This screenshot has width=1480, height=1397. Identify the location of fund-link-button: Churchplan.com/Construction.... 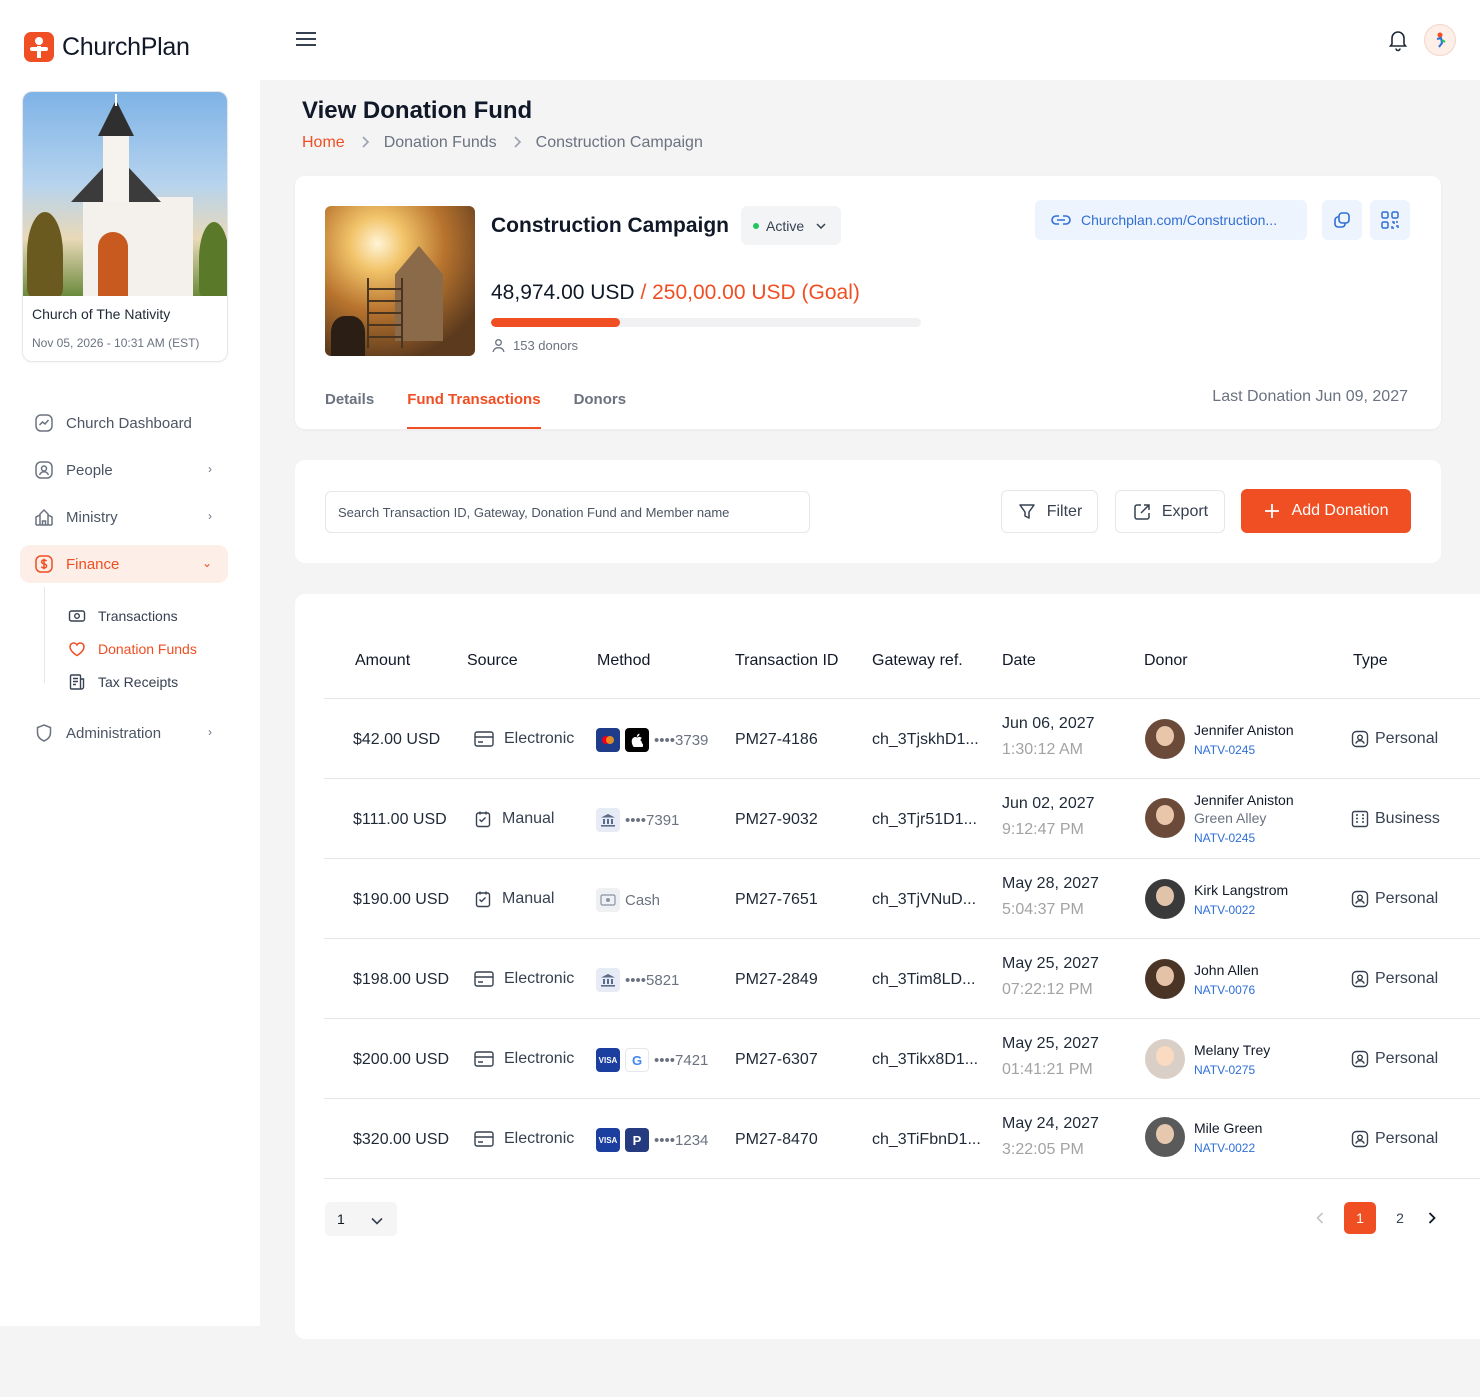
(1171, 220).